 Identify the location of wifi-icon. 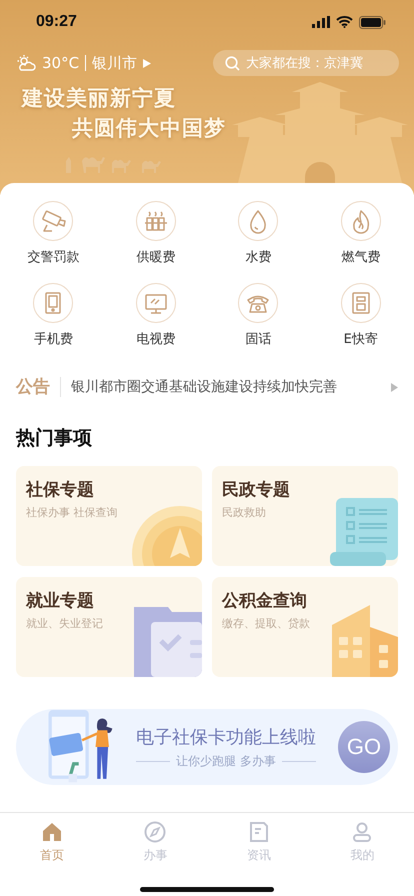
(344, 22).